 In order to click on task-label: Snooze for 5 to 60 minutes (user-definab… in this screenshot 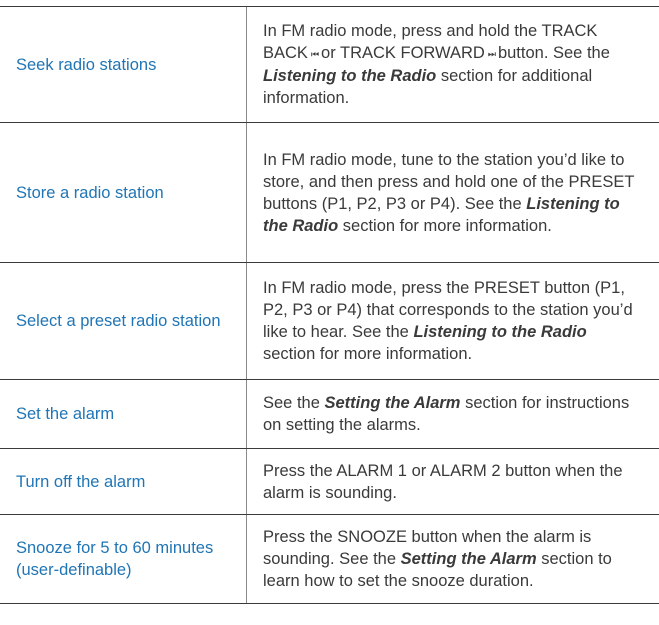, I will do `click(115, 559)`.